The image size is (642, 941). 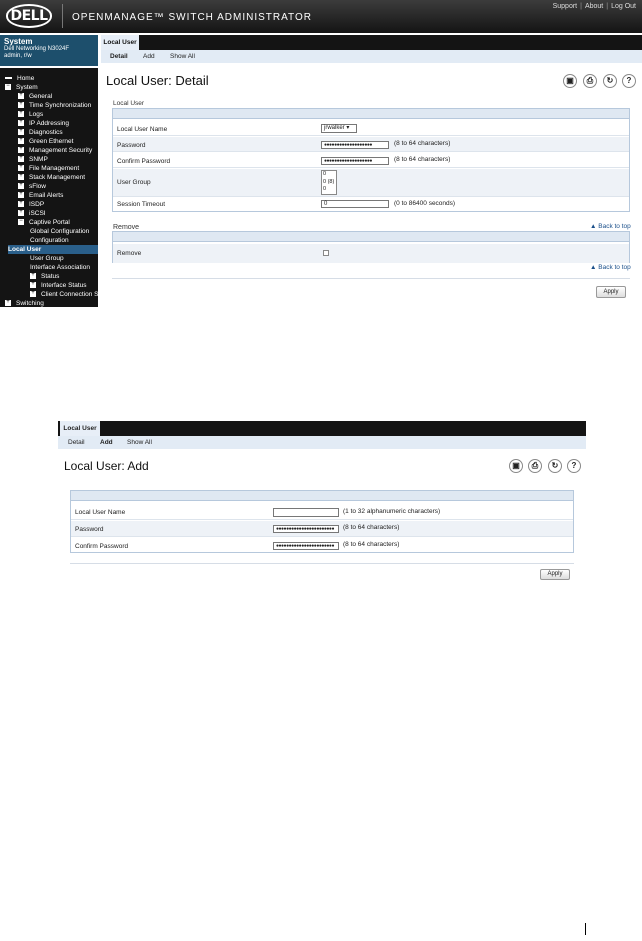 I want to click on nav-item: Local User, so click(x=53, y=249).